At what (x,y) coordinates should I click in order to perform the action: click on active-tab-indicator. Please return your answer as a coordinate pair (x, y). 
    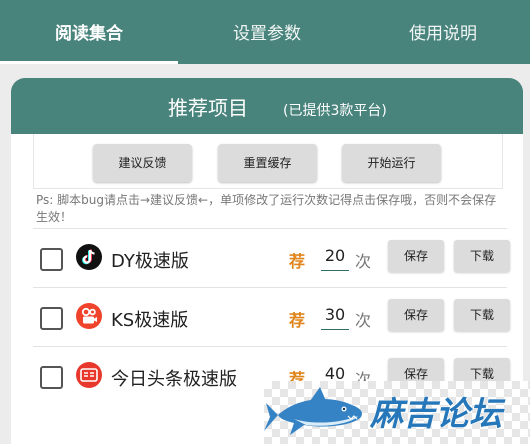
    Looking at the image, I should click on (89, 62).